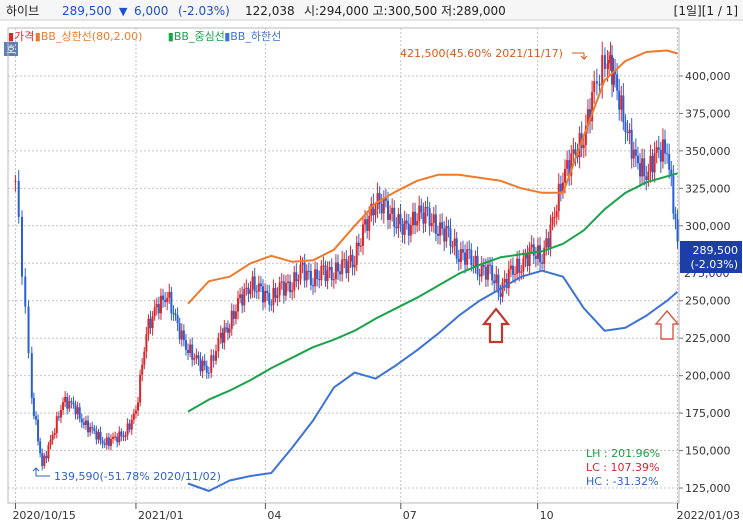 This screenshot has height=531, width=743. What do you see at coordinates (708, 226) in the screenshot?
I see `y-tick-label: 300,000` at bounding box center [708, 226].